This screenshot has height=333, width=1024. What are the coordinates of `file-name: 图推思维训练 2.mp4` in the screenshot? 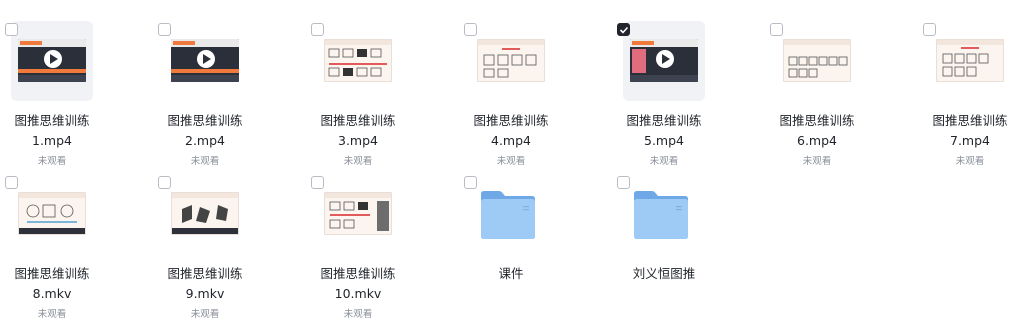 It's located at (205, 131).